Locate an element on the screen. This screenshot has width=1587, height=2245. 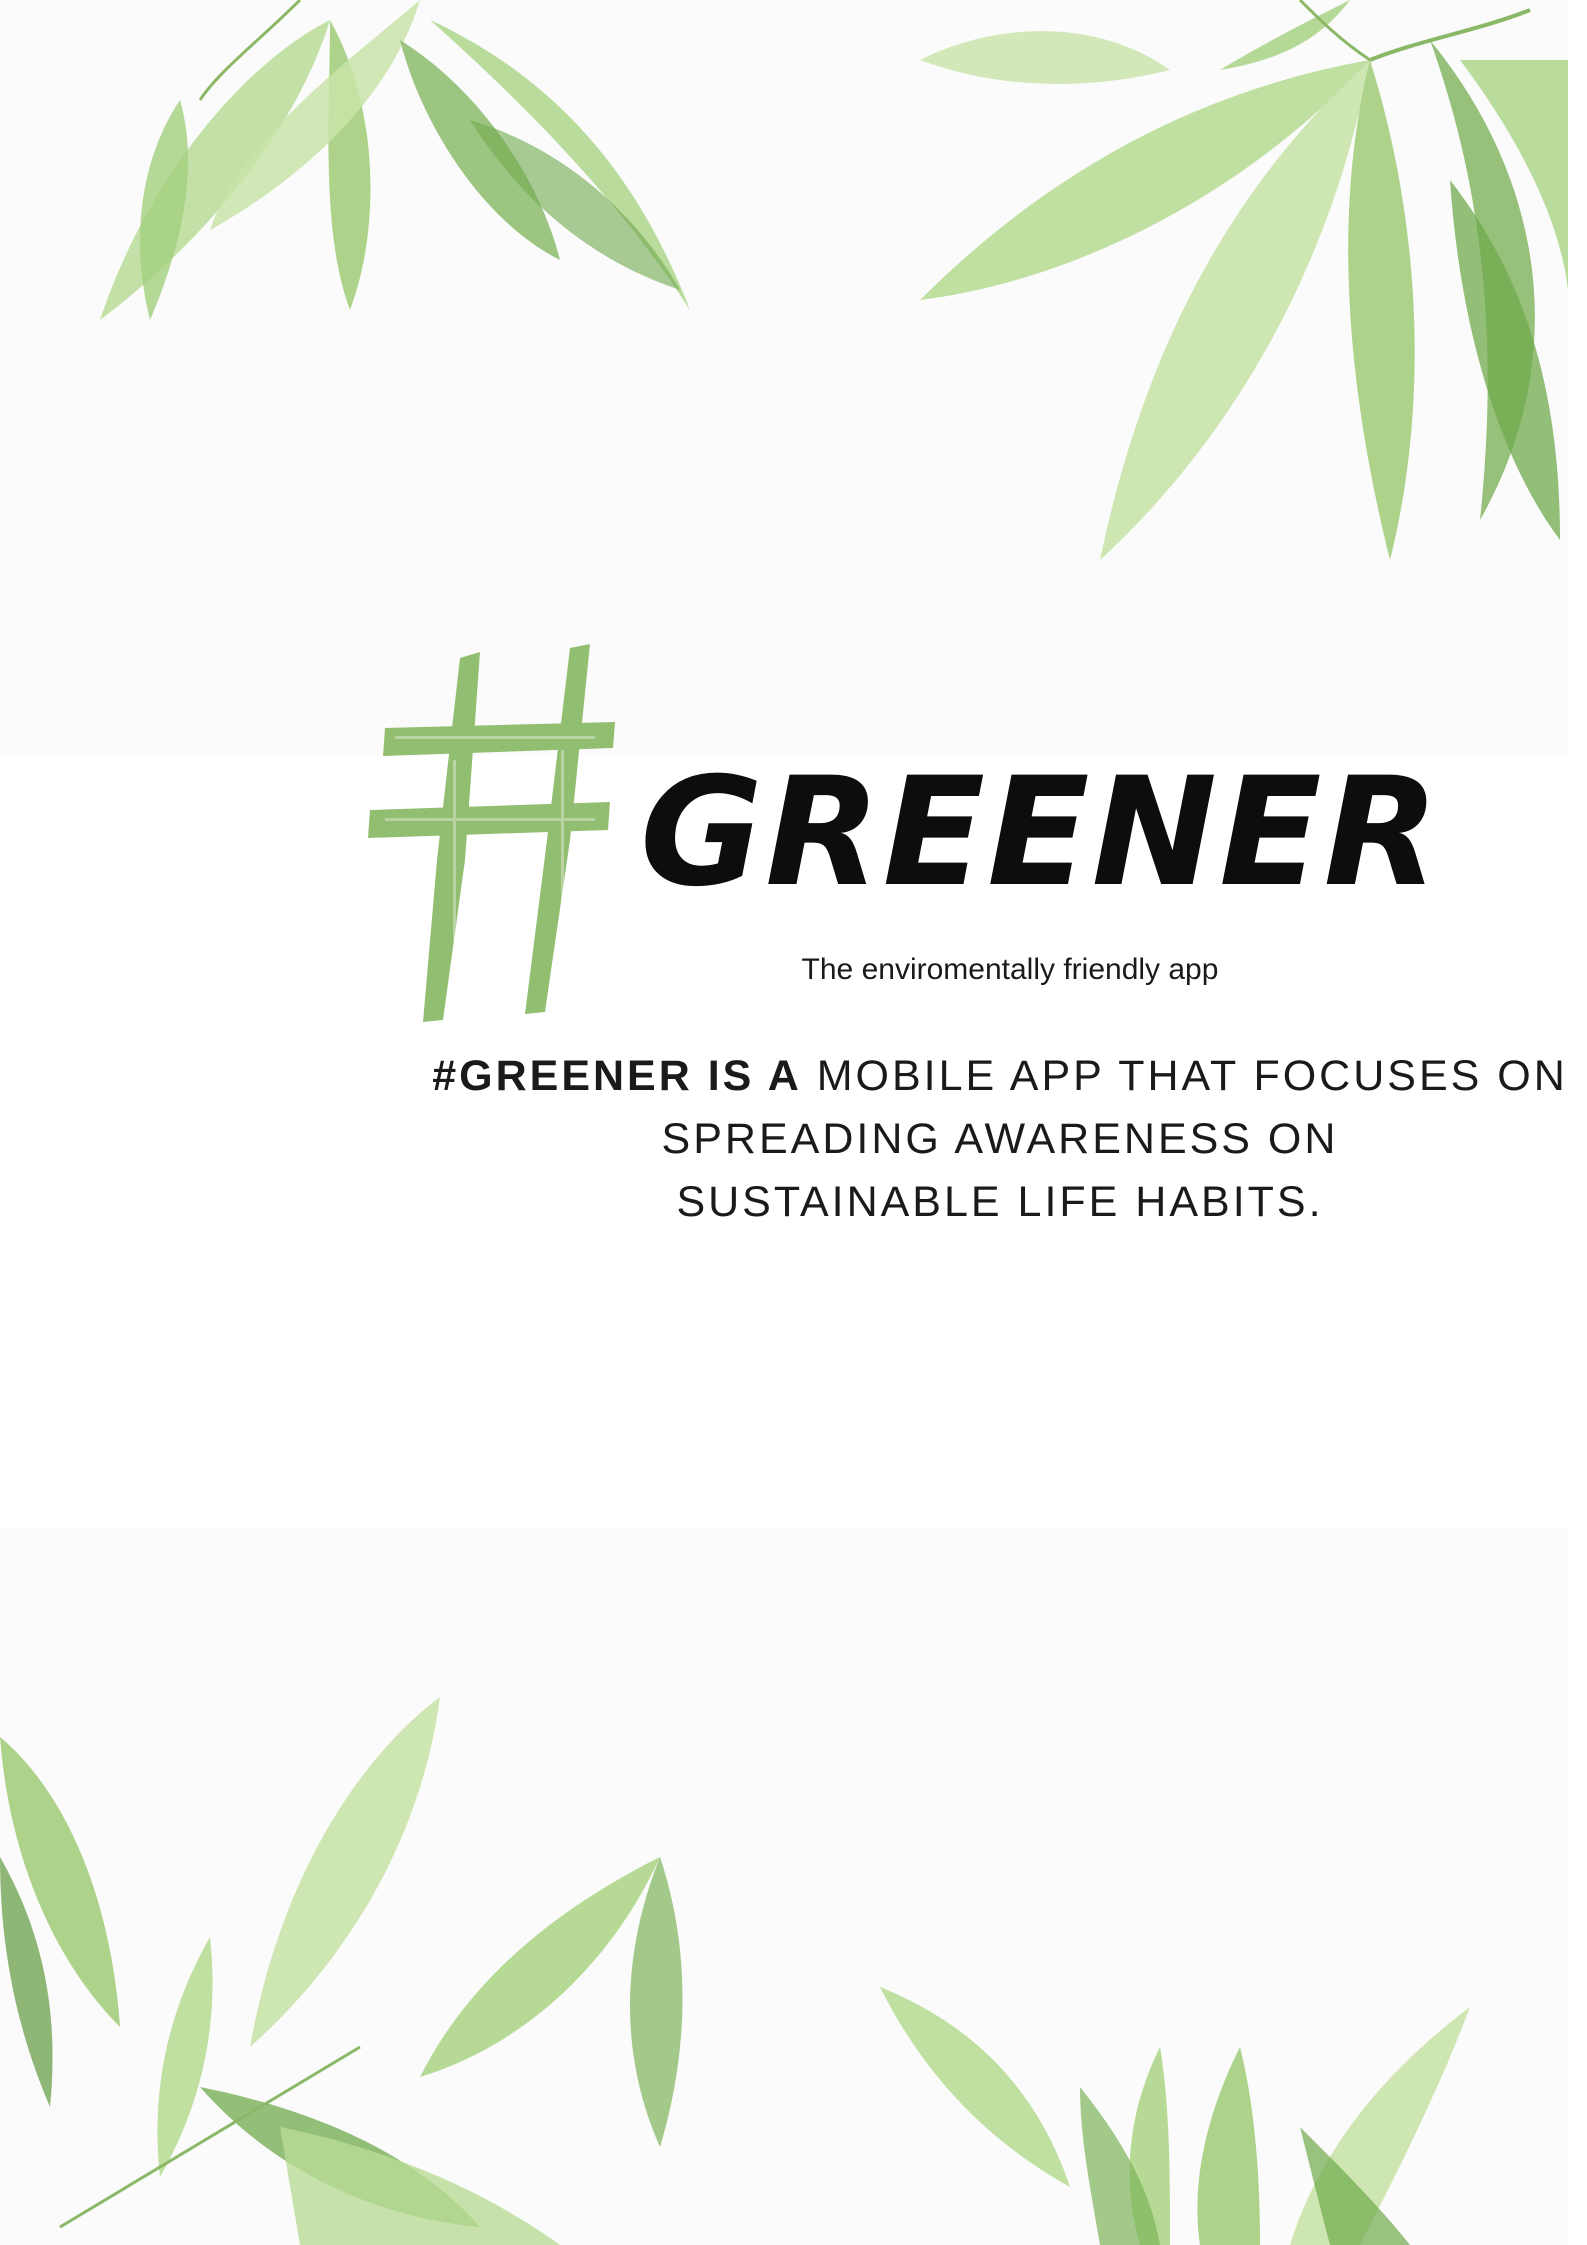
brush-hashtag-icon is located at coordinates (491, 833).